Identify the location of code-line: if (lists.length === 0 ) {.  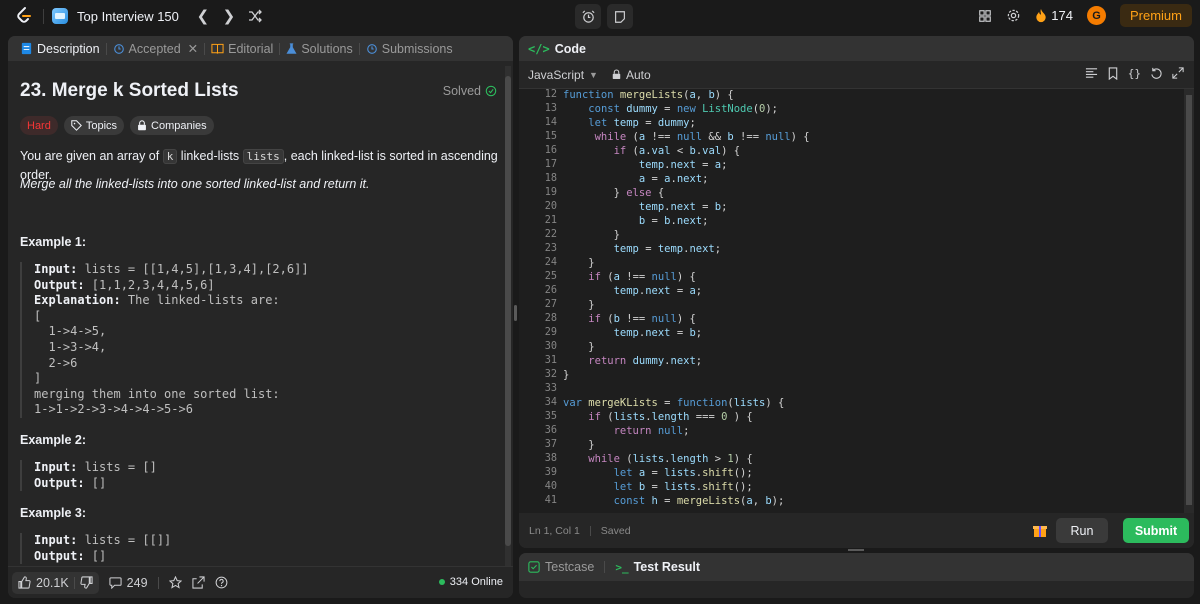
(686, 418).